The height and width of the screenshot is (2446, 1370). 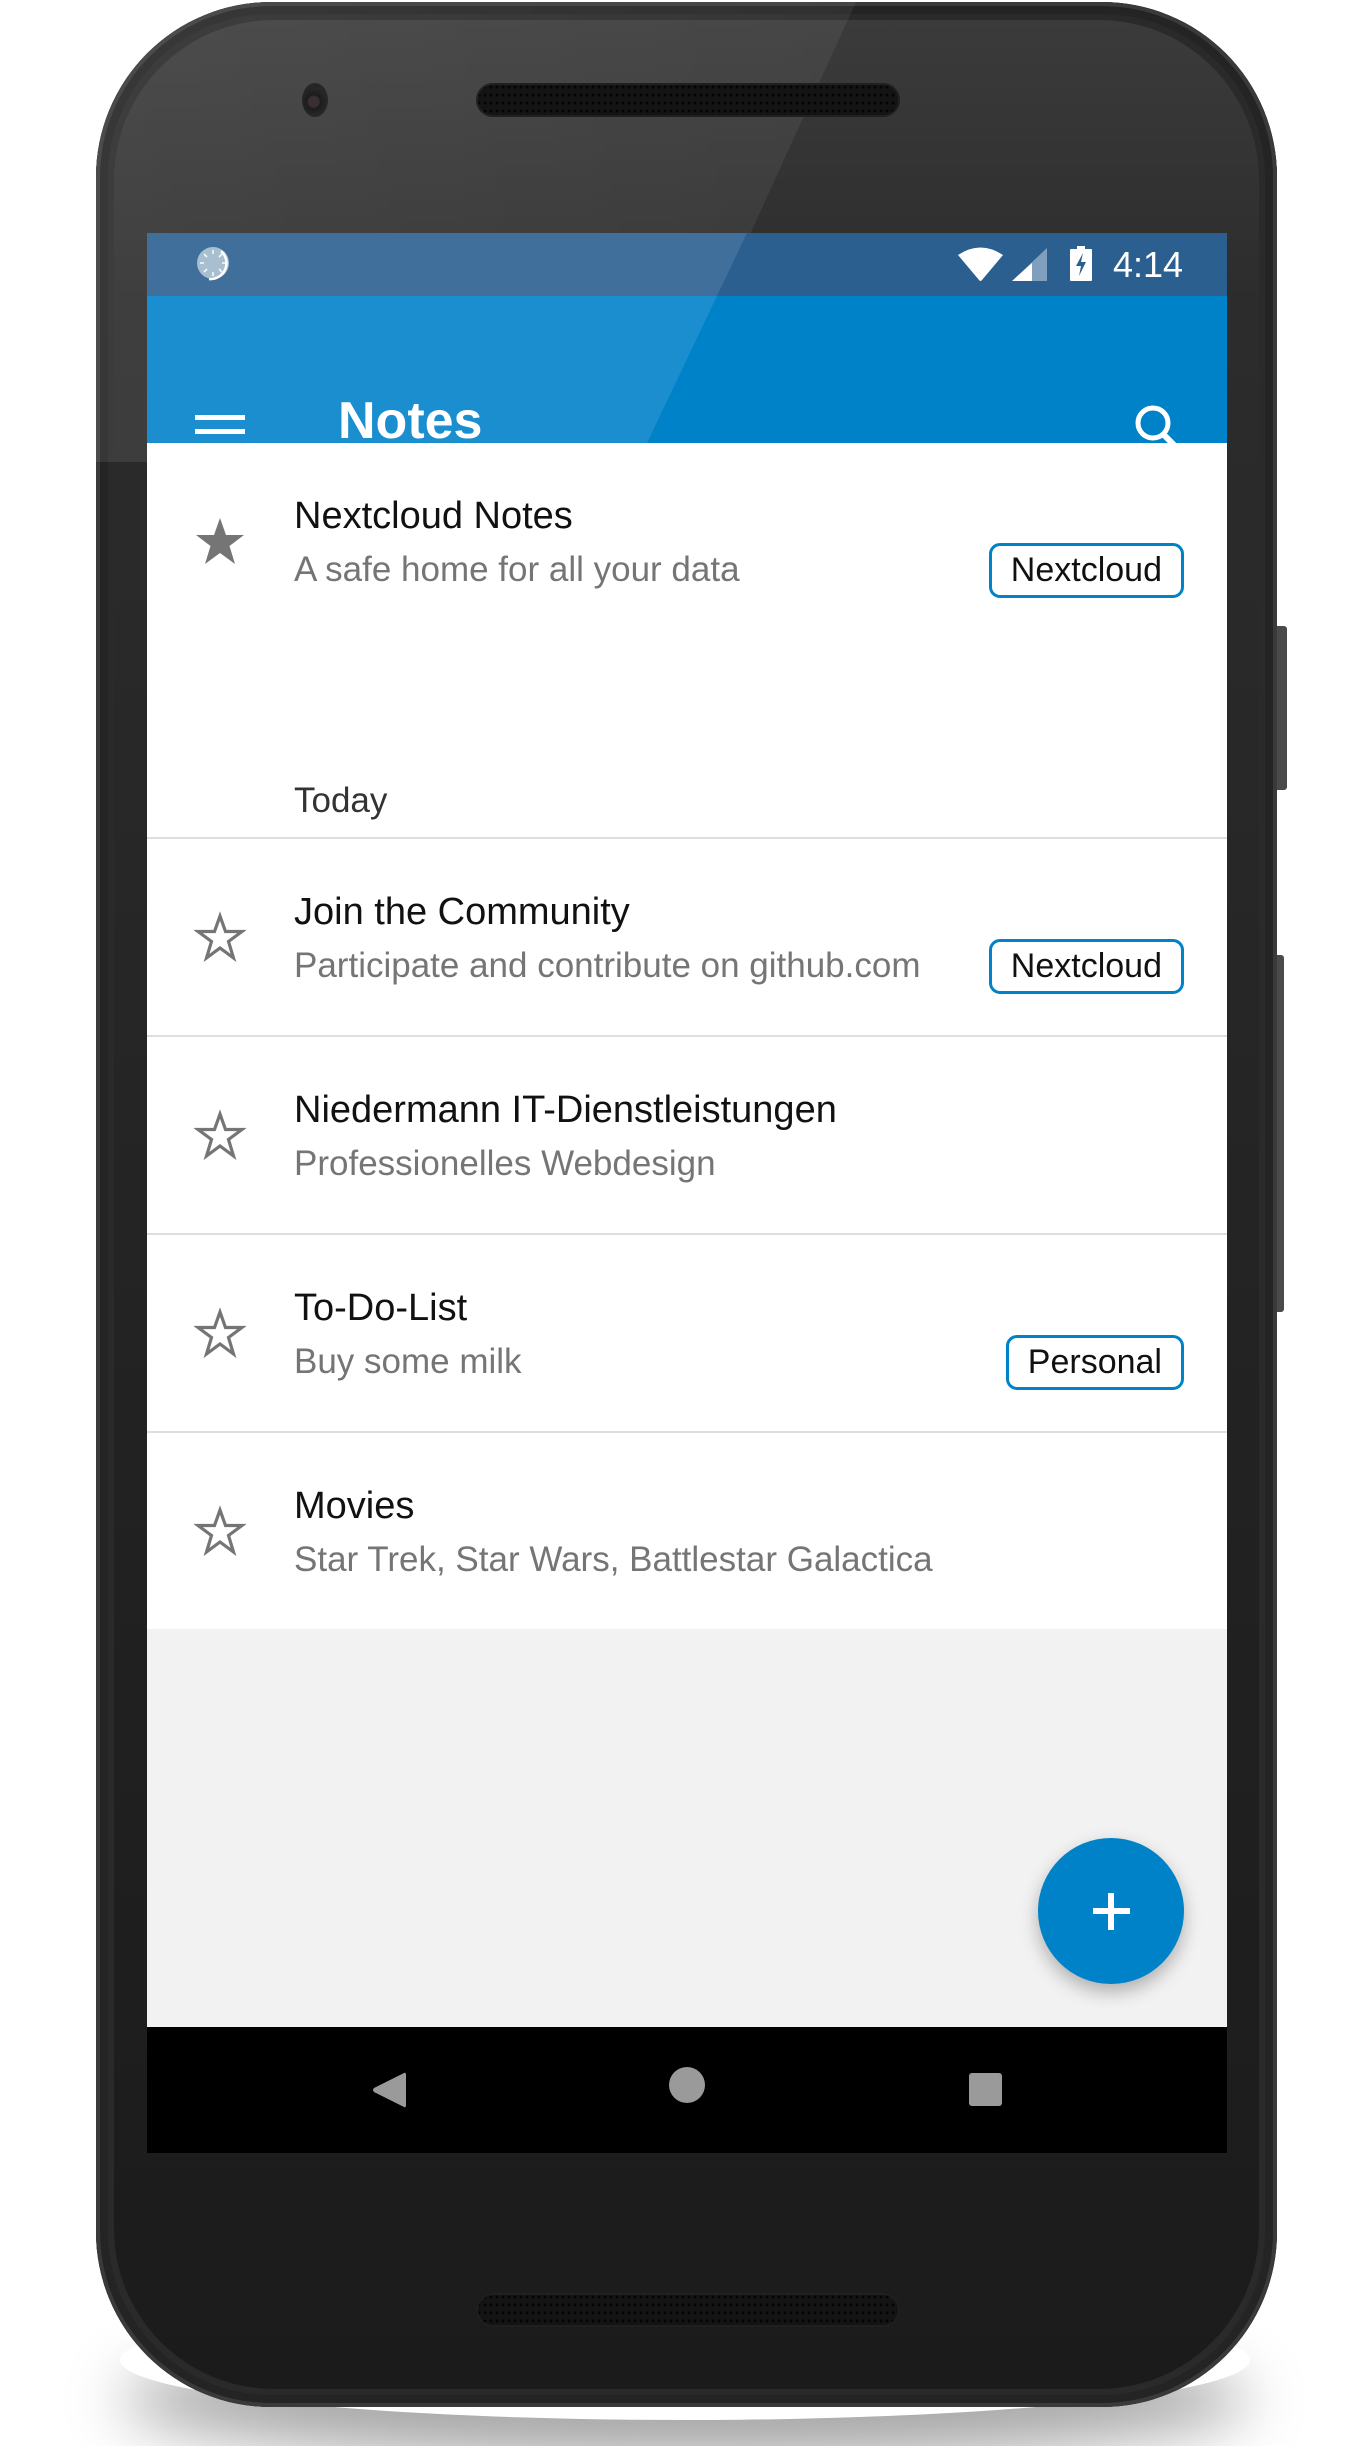 I want to click on note-title: Niedermann IT-Dienstleistungen, so click(x=565, y=1110).